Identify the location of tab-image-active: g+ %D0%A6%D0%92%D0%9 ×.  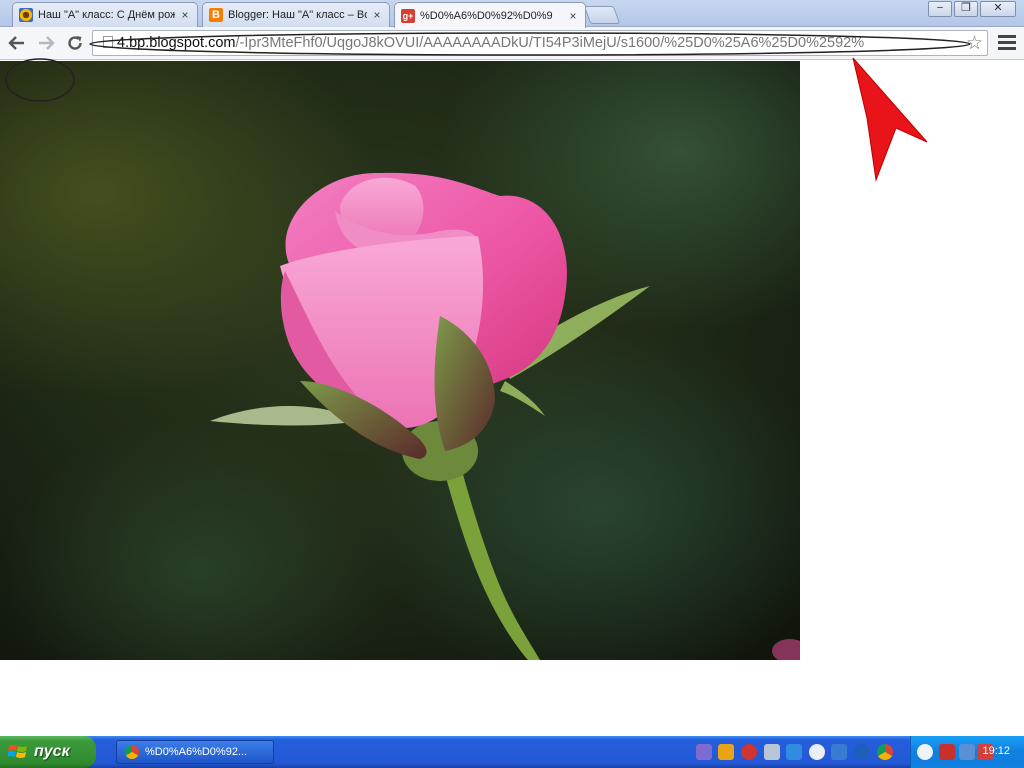
(490, 15).